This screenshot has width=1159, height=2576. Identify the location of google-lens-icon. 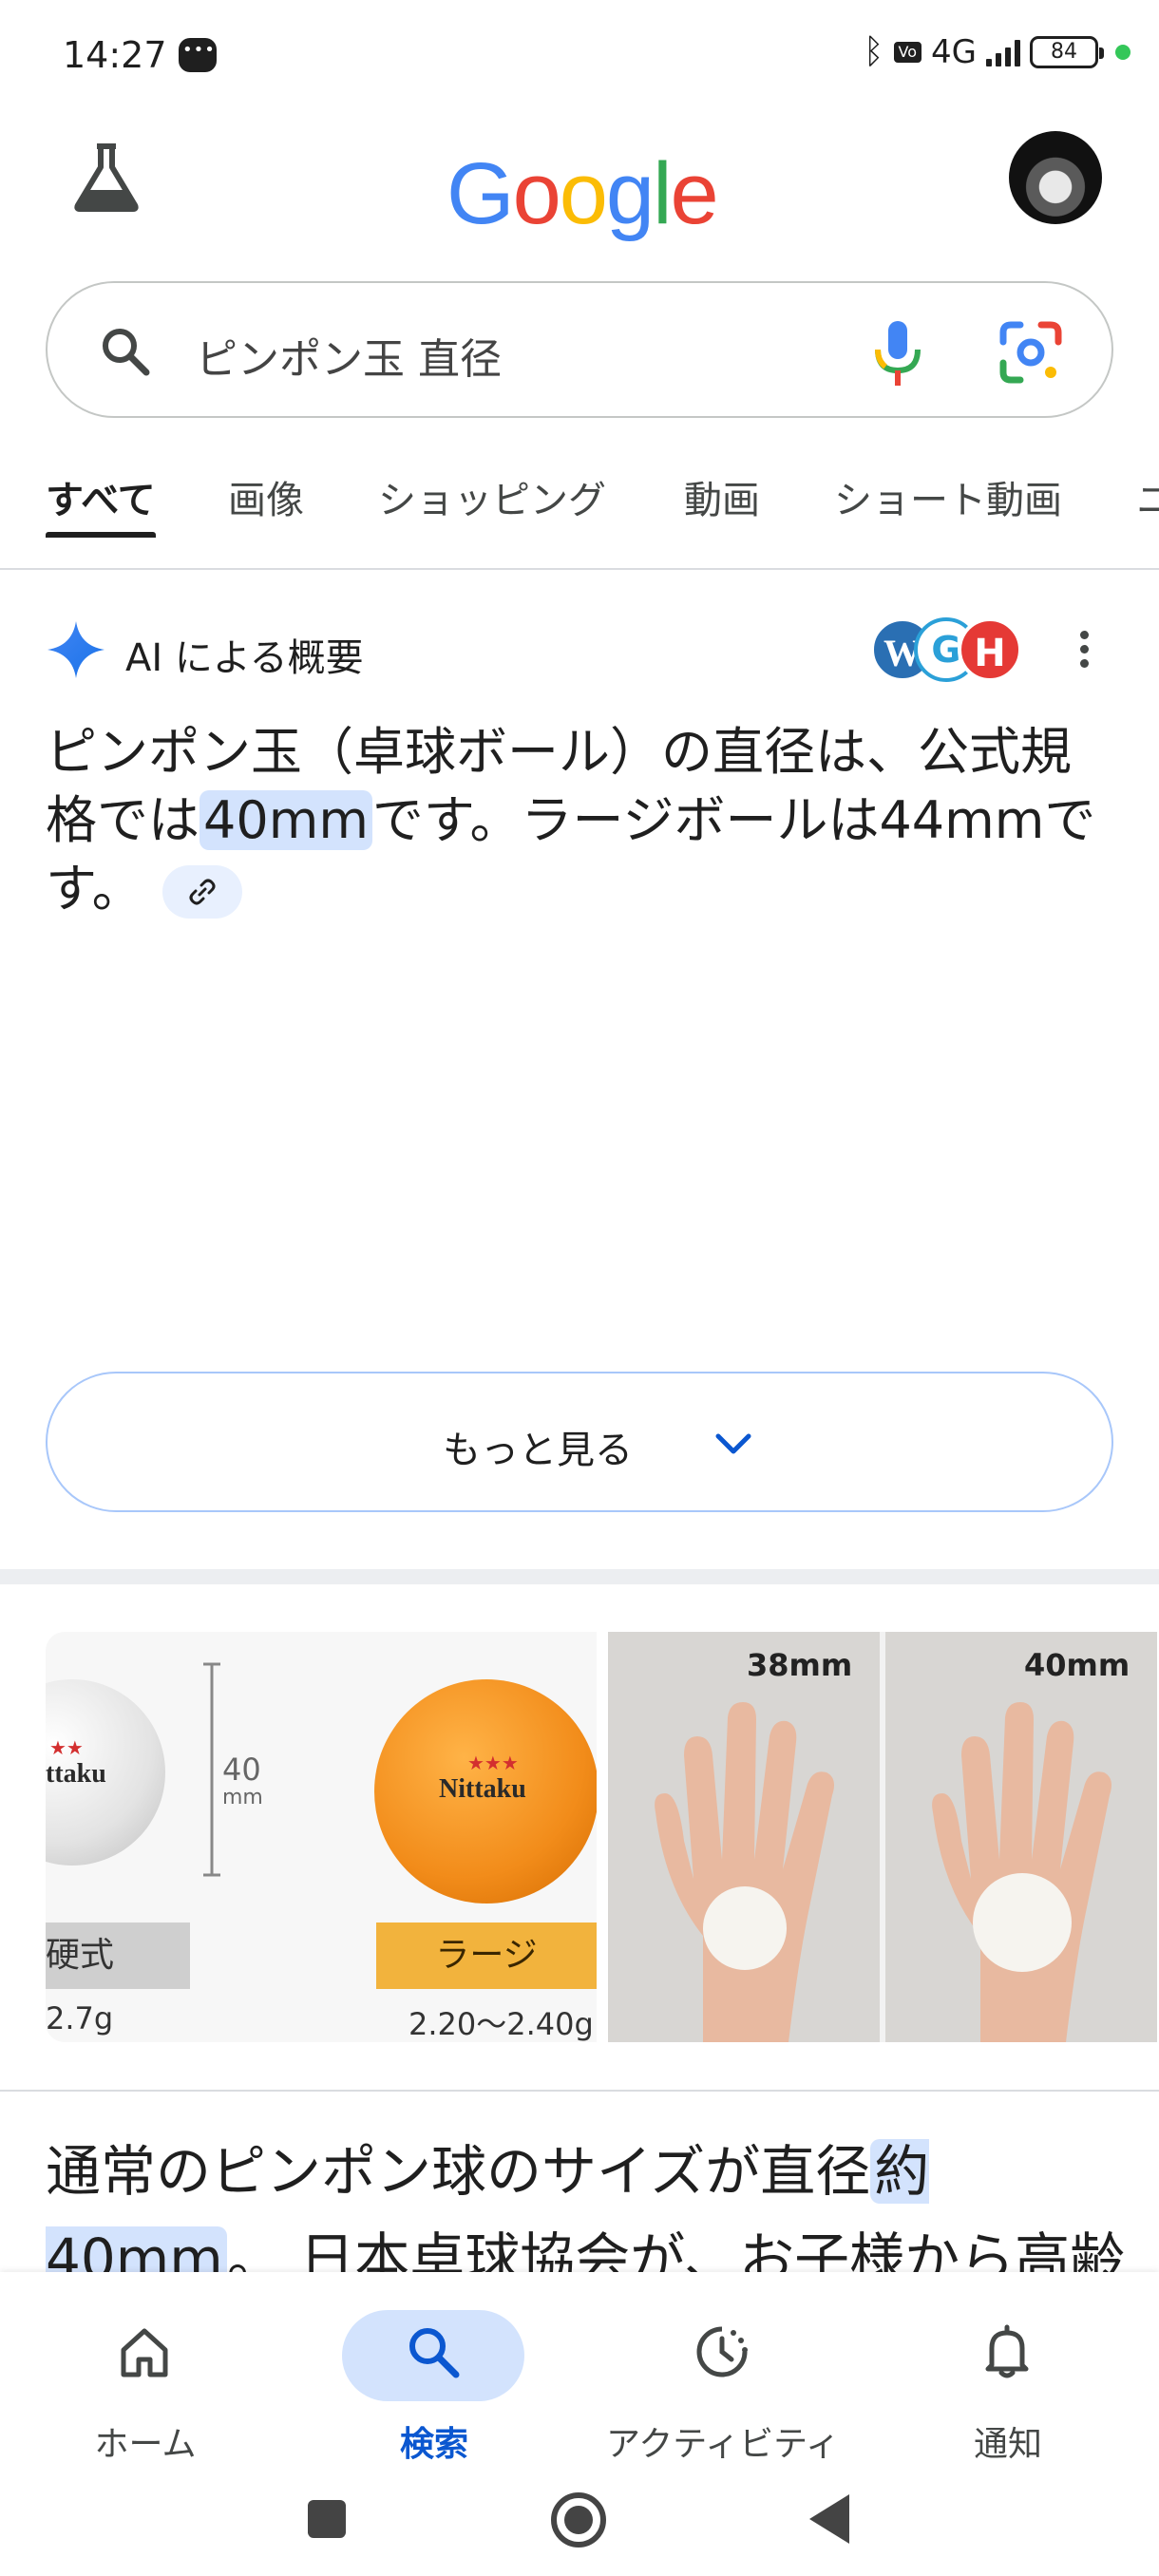
(1031, 352).